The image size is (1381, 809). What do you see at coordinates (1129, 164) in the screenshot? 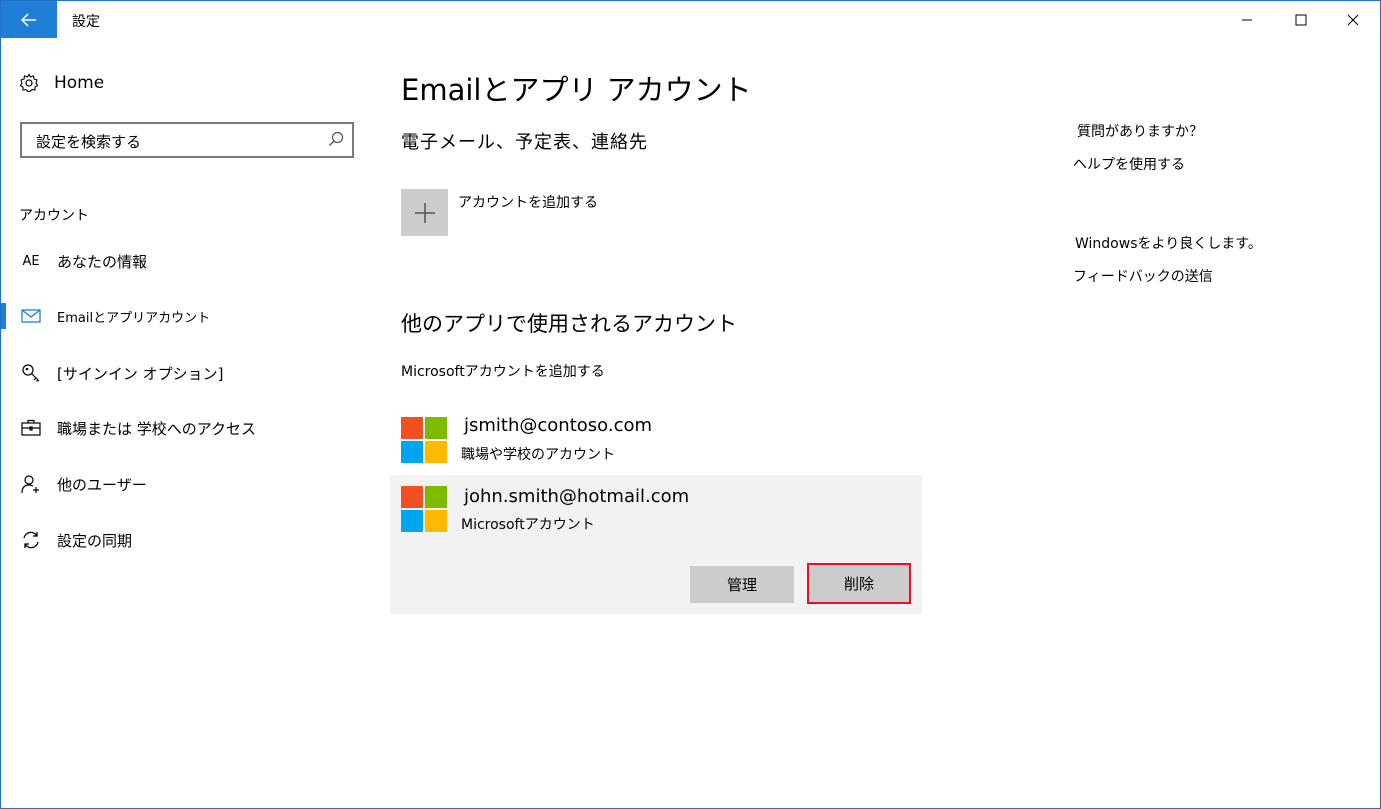
I see `get-help-link: ヘルプを使用する` at bounding box center [1129, 164].